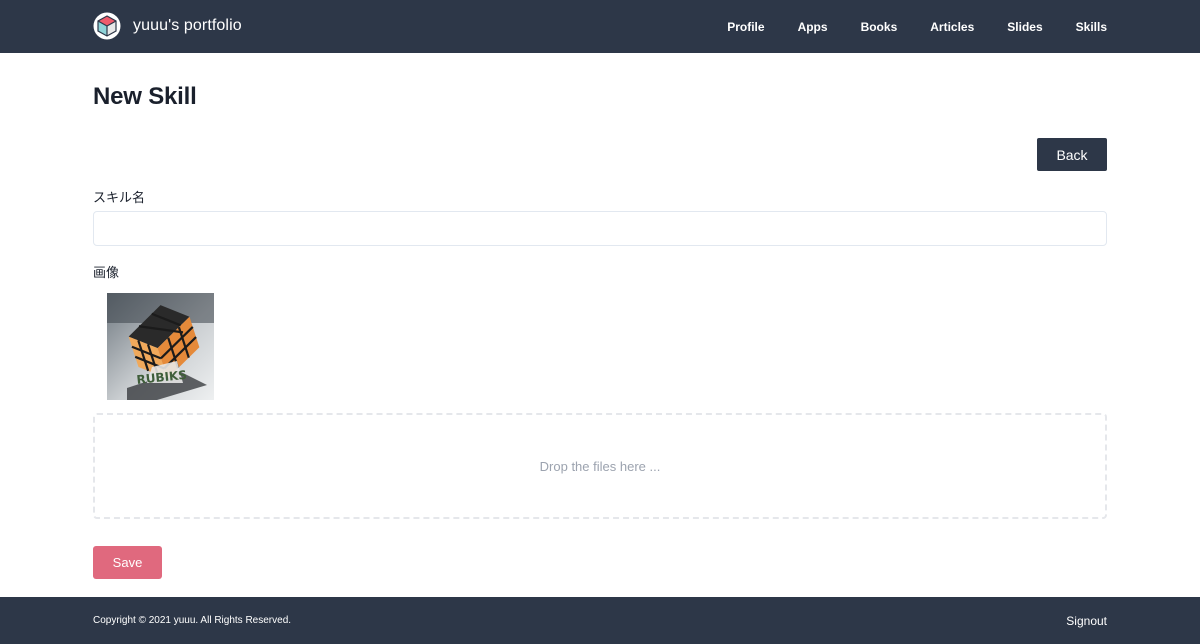 The height and width of the screenshot is (644, 1200). Describe the element at coordinates (1072, 154) in the screenshot. I see `back-button: Back` at that location.